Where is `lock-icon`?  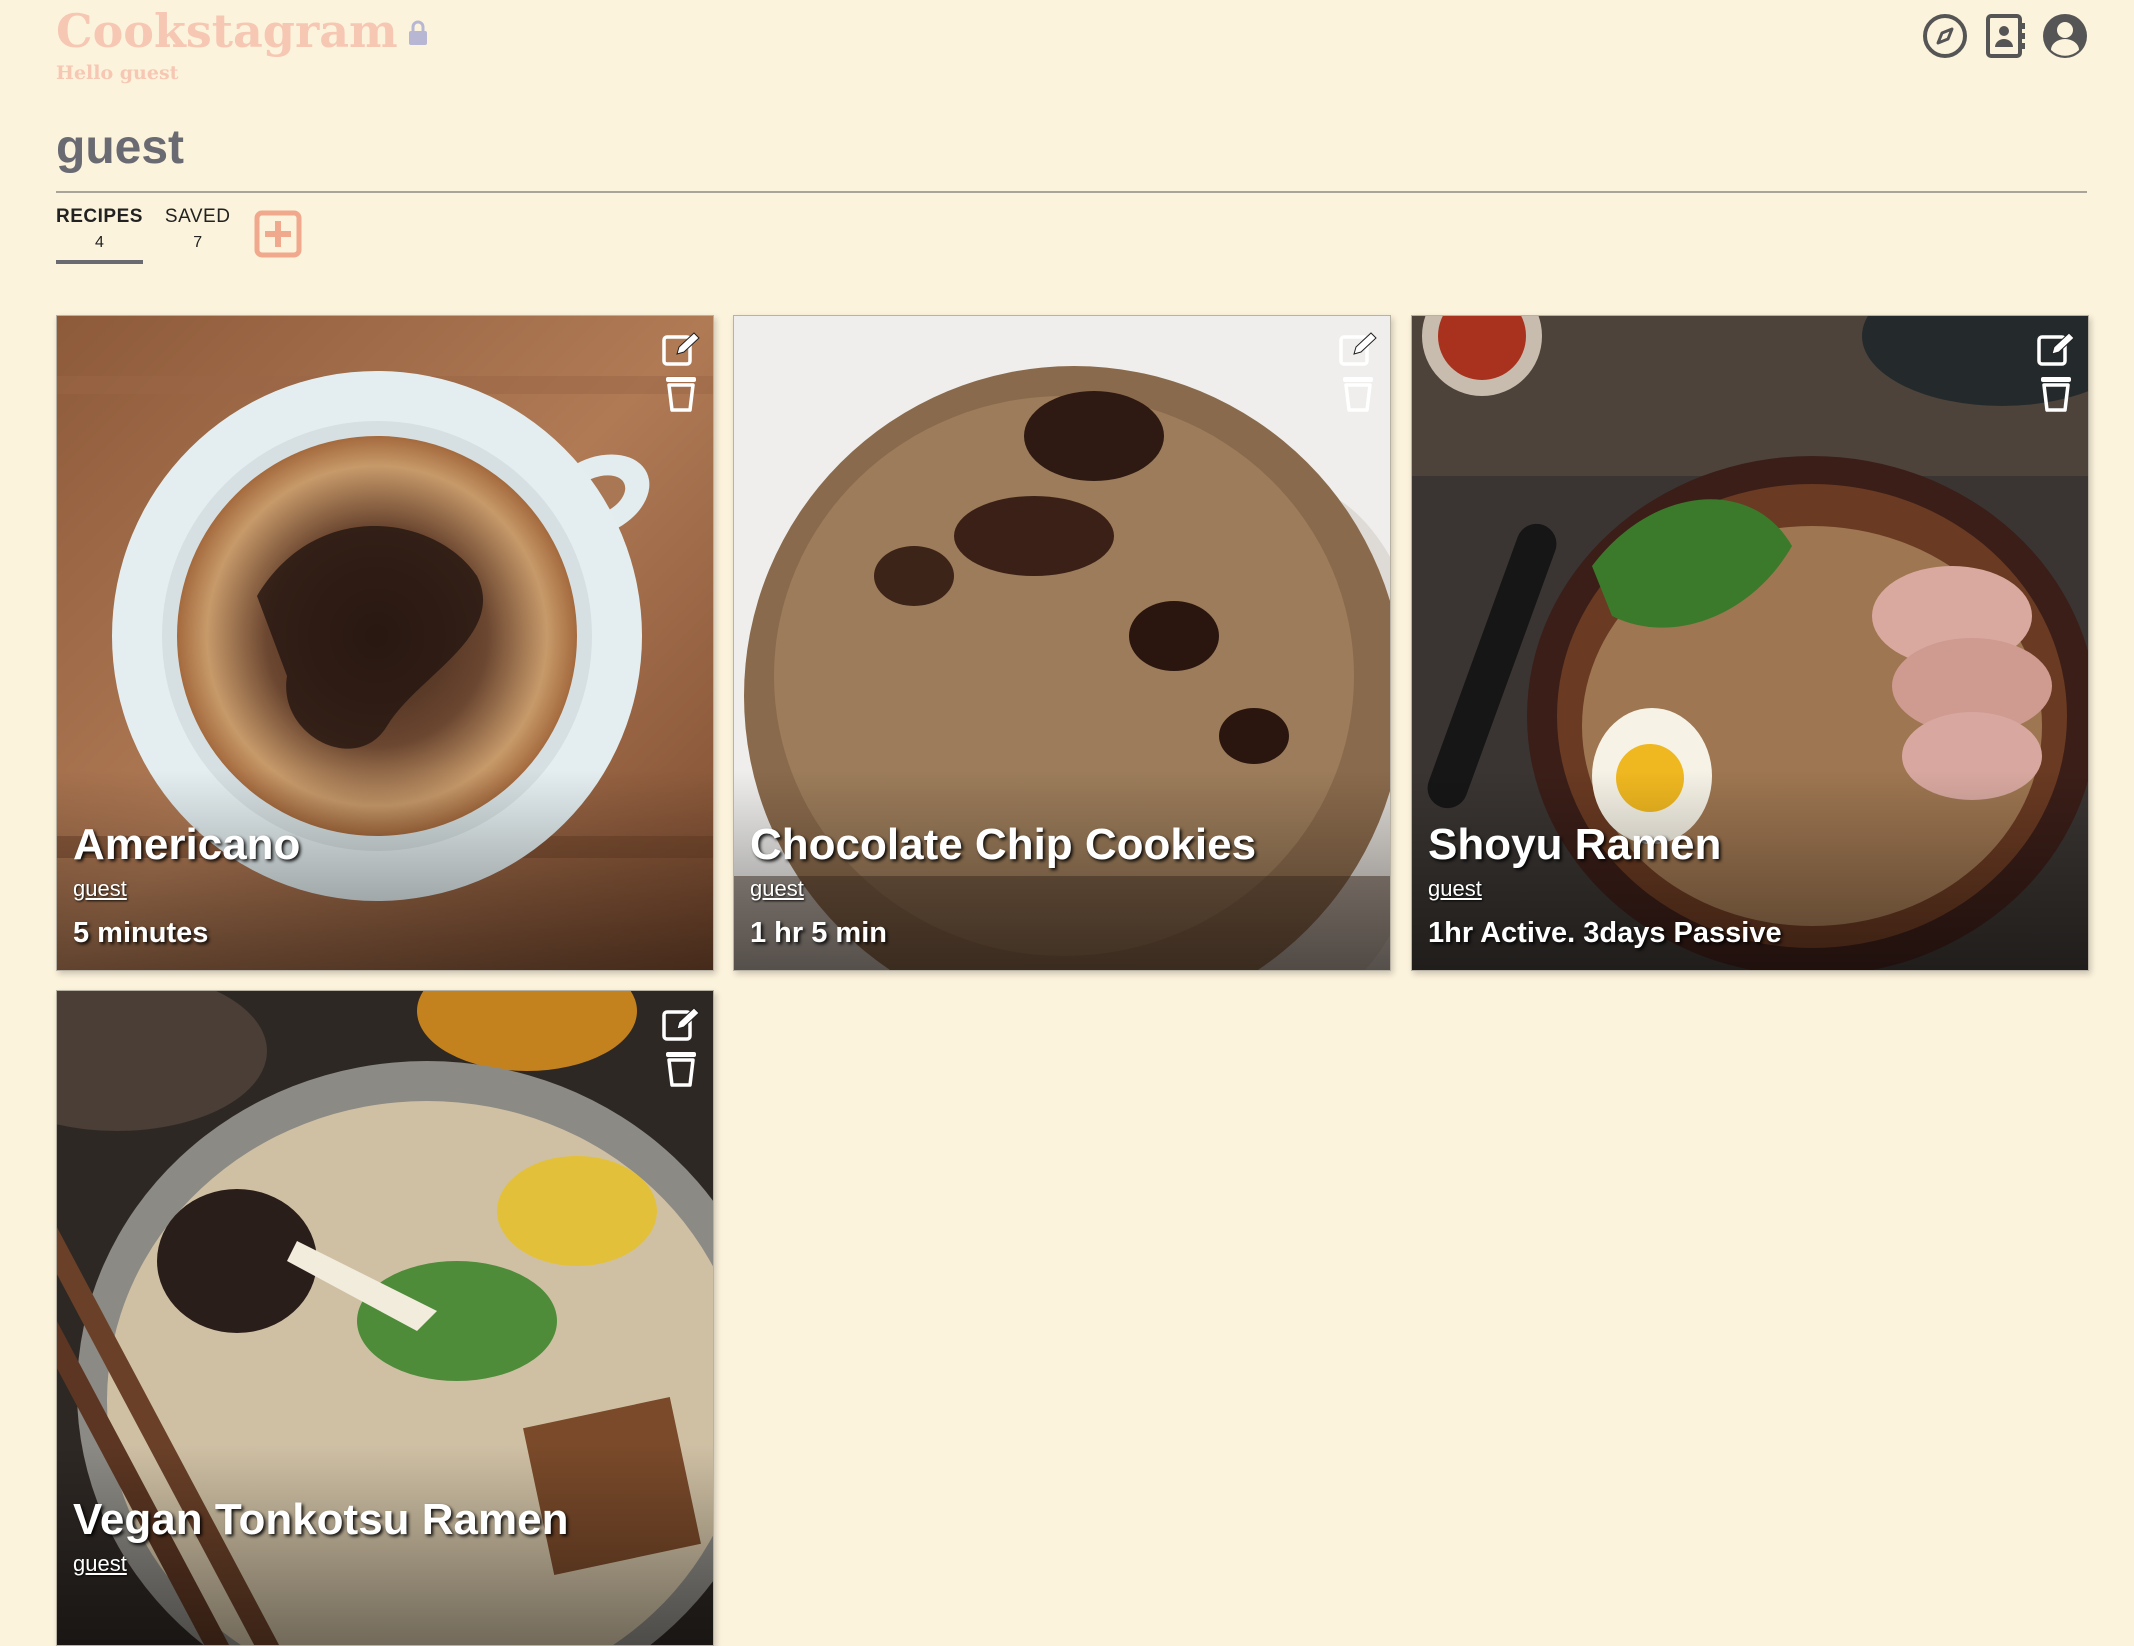
lock-icon is located at coordinates (417, 32).